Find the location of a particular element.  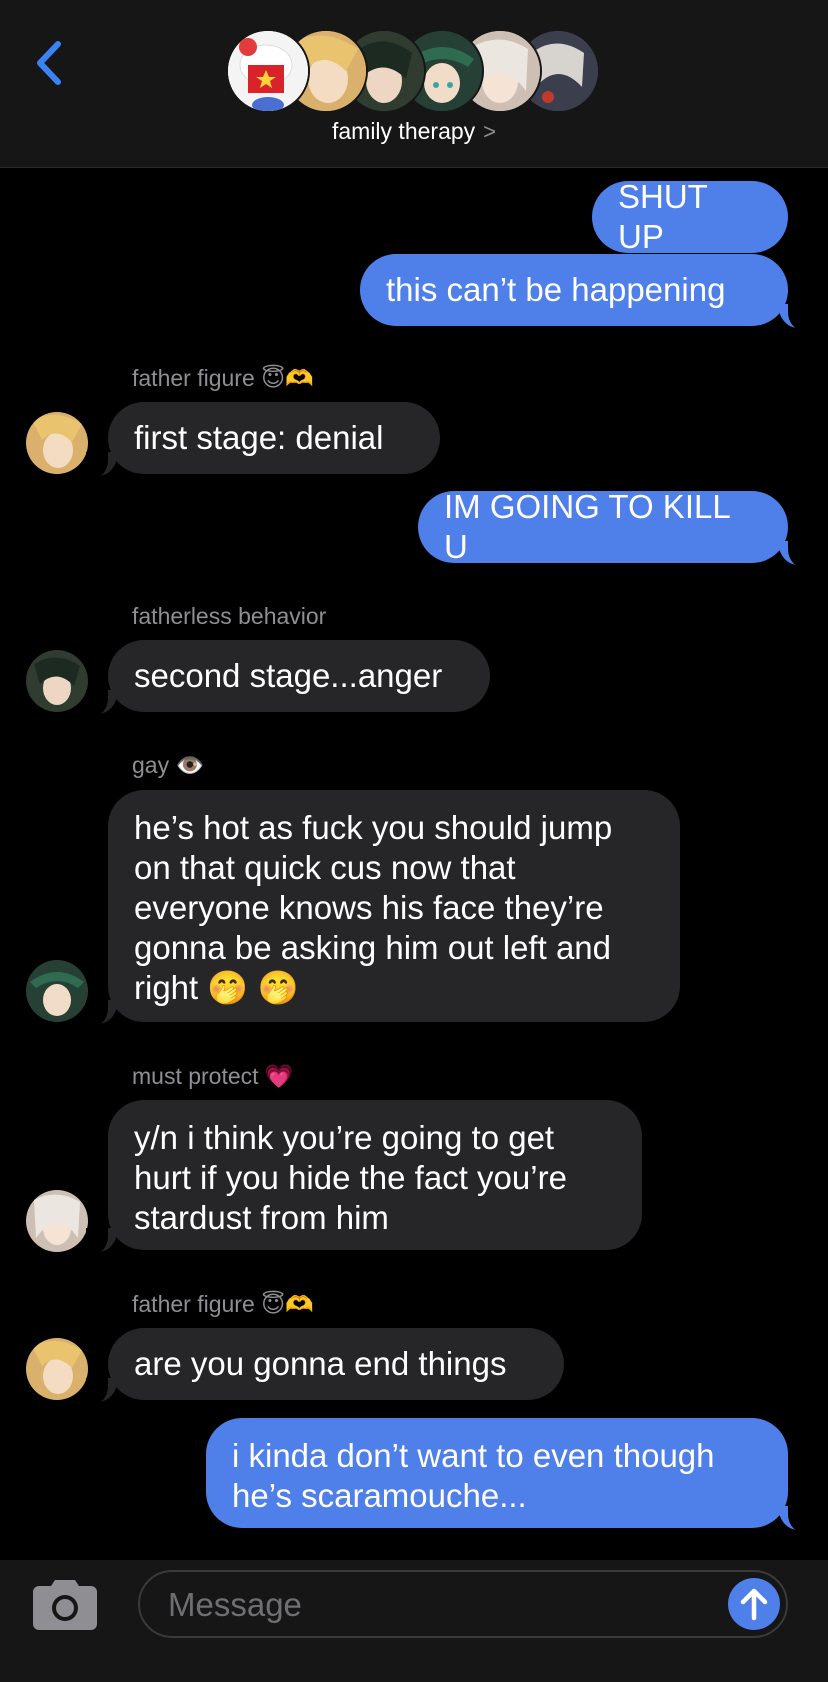

outgoing-message: this can’t be happening is located at coordinates (585, 292).